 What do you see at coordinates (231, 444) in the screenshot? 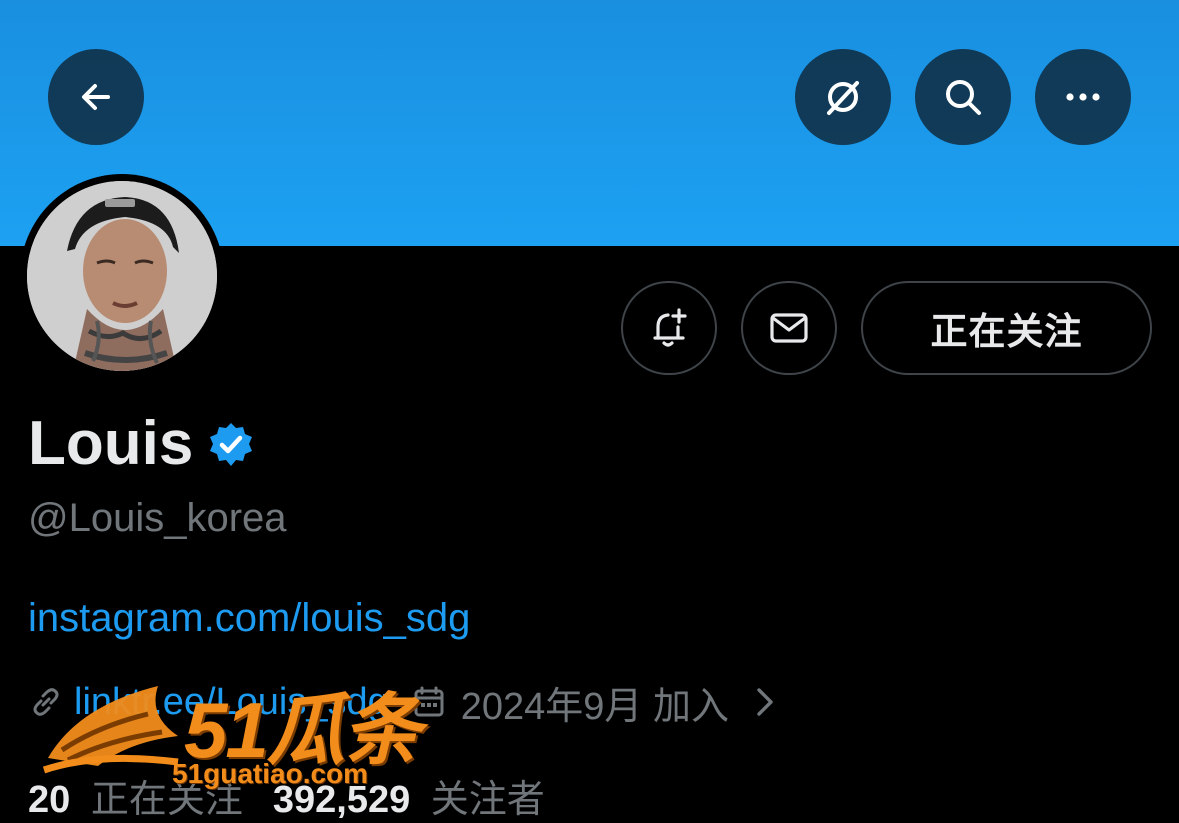
I see `verified-badge-icon` at bounding box center [231, 444].